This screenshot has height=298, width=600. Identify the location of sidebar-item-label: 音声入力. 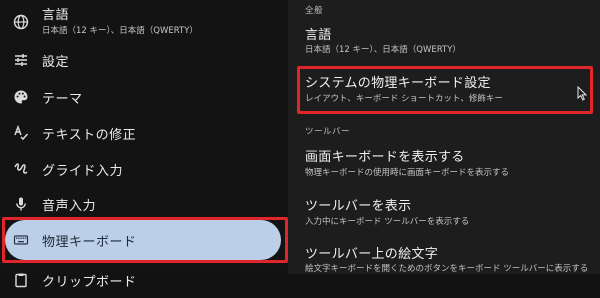
(69, 206).